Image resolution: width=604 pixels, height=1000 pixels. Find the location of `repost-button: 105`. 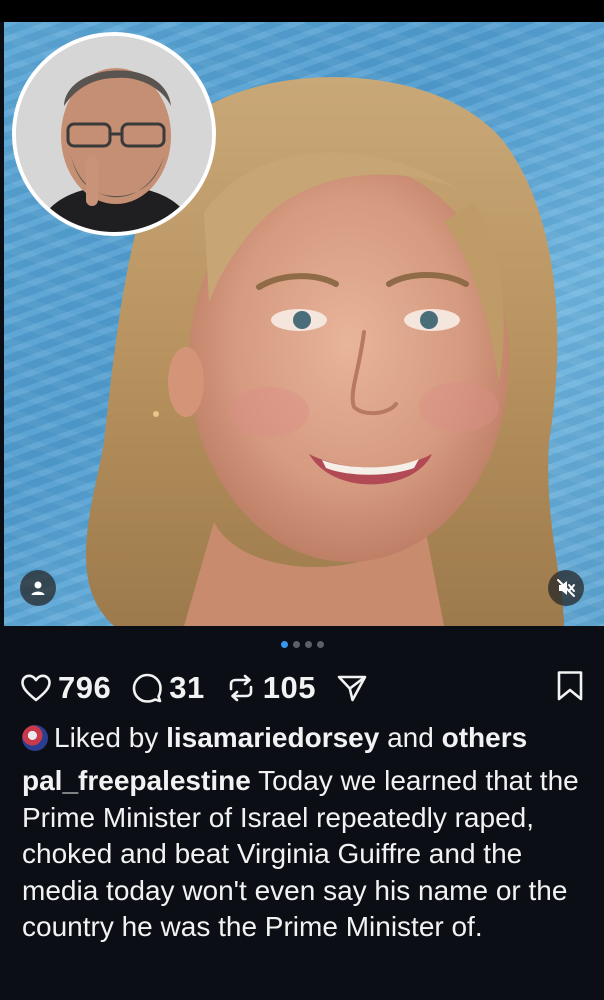

repost-button: 105 is located at coordinates (270, 688).